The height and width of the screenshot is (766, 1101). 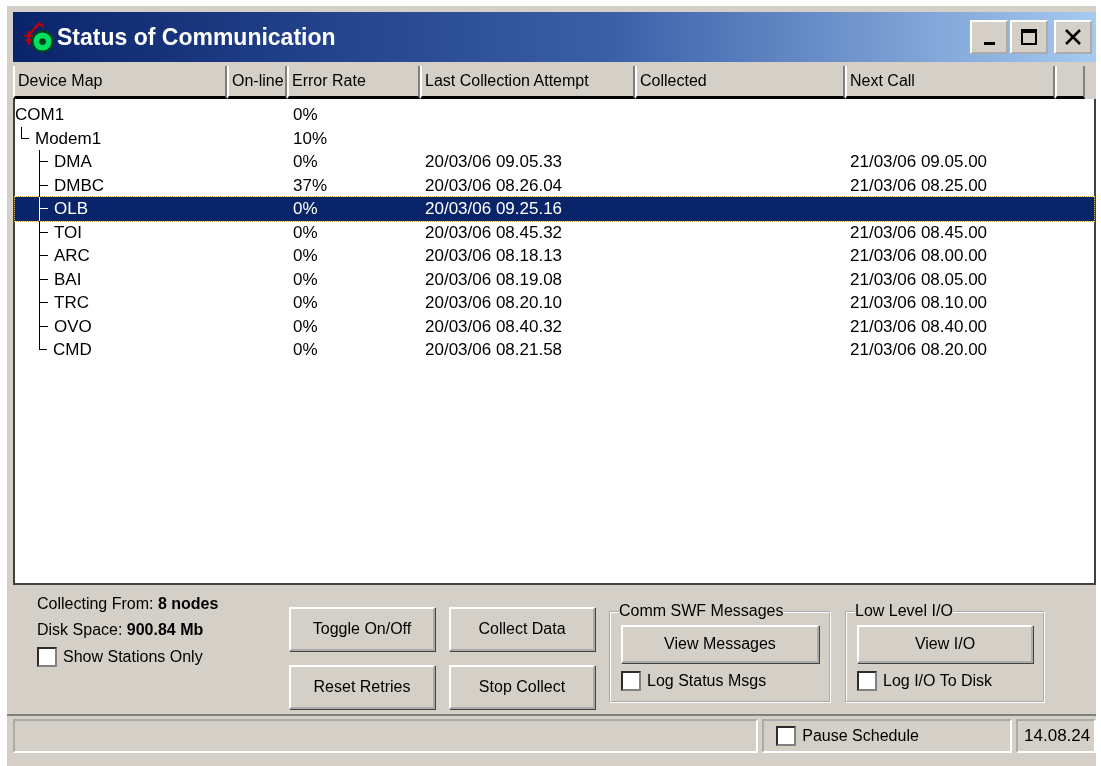 I want to click on device-name: OVO, so click(x=73, y=326).